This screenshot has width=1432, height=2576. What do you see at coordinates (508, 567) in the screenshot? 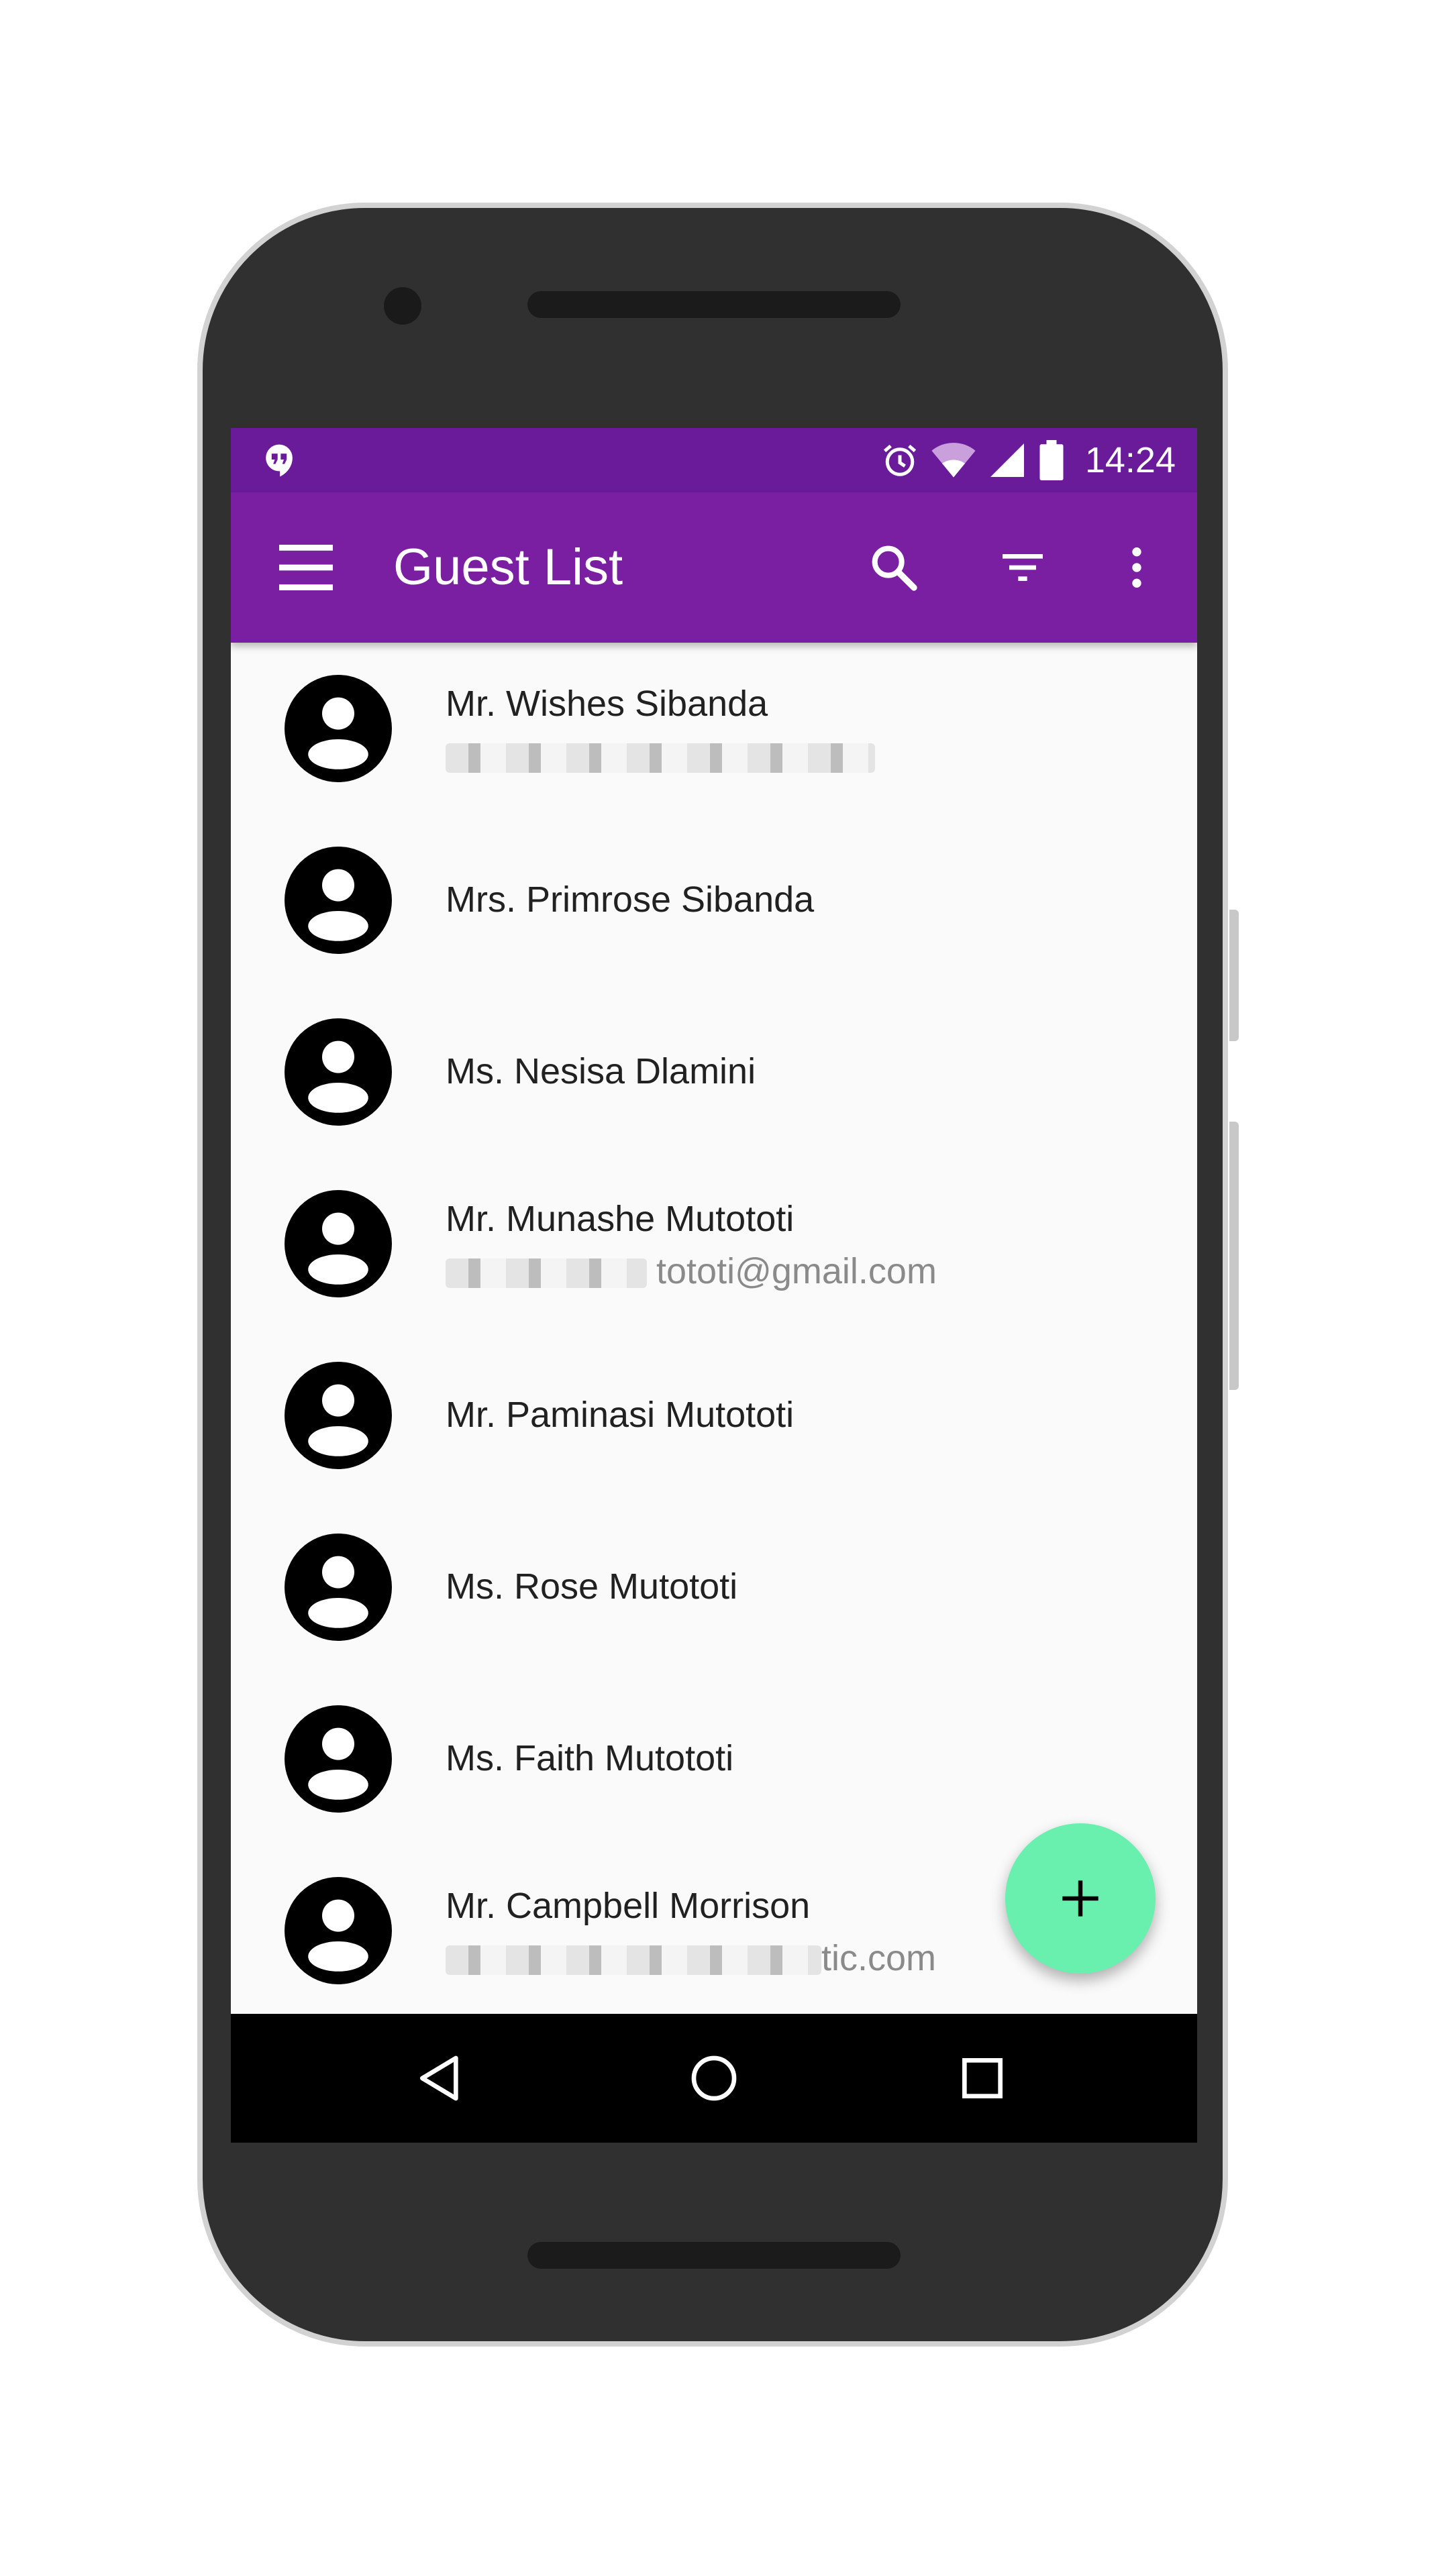
I see `page-title: Guest List` at bounding box center [508, 567].